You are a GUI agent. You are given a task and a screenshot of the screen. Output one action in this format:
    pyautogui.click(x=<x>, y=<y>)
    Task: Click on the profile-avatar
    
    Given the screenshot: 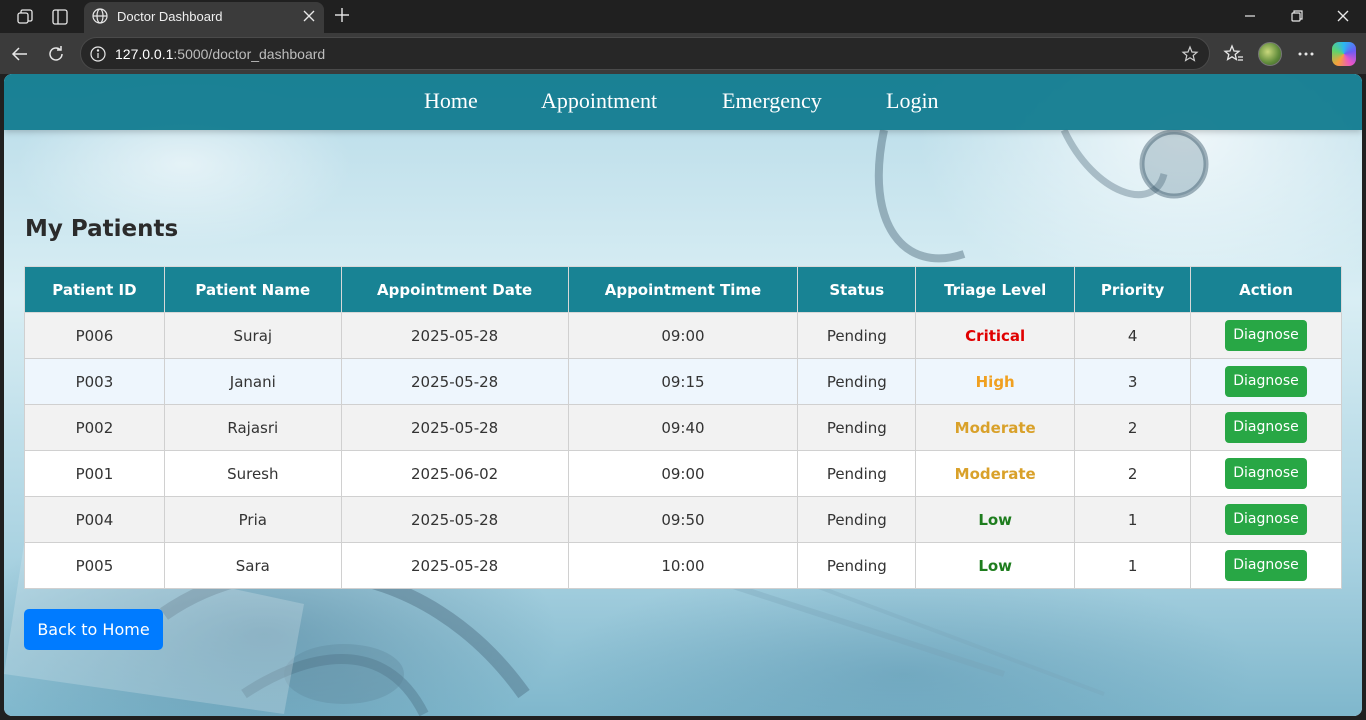 What is the action you would take?
    pyautogui.click(x=1270, y=54)
    